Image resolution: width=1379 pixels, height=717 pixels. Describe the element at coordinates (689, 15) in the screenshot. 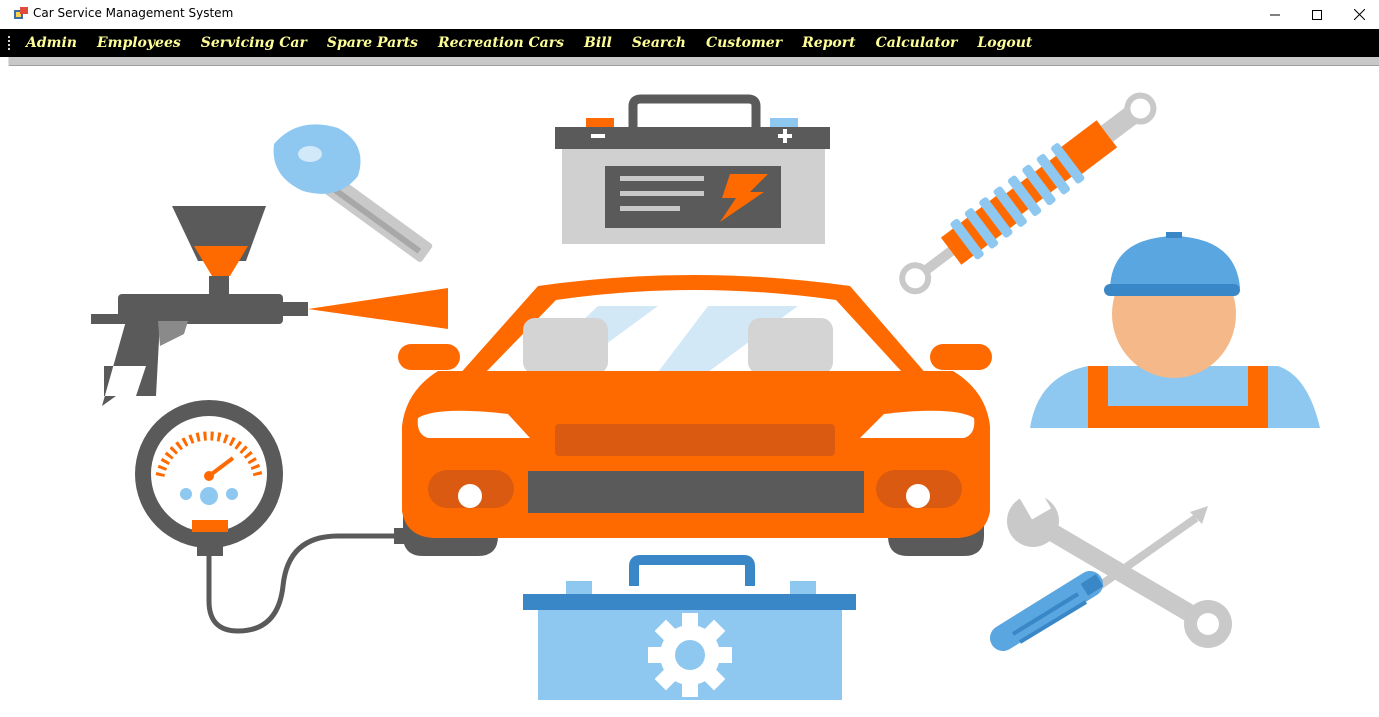

I see `title-bar: Car Service Management System` at that location.